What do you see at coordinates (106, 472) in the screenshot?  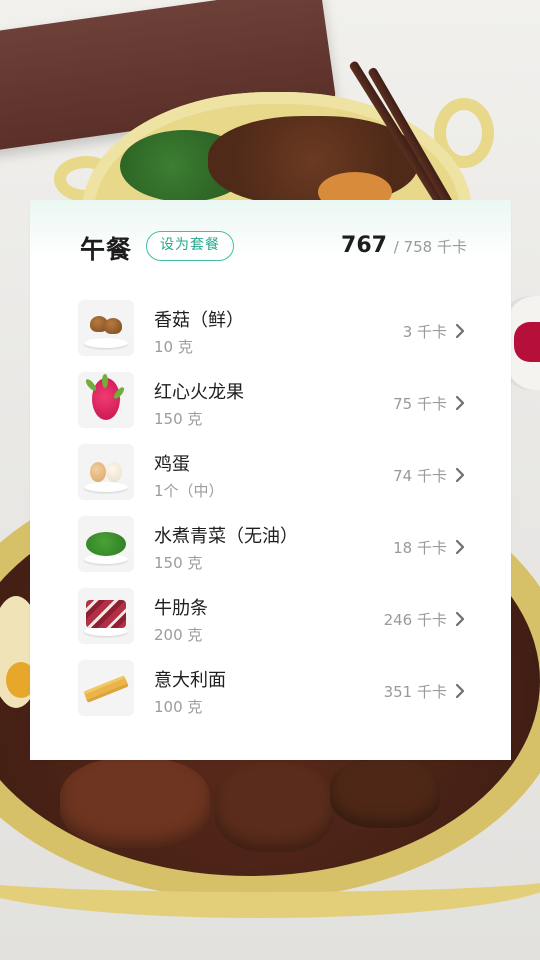 I see `egg-icon` at bounding box center [106, 472].